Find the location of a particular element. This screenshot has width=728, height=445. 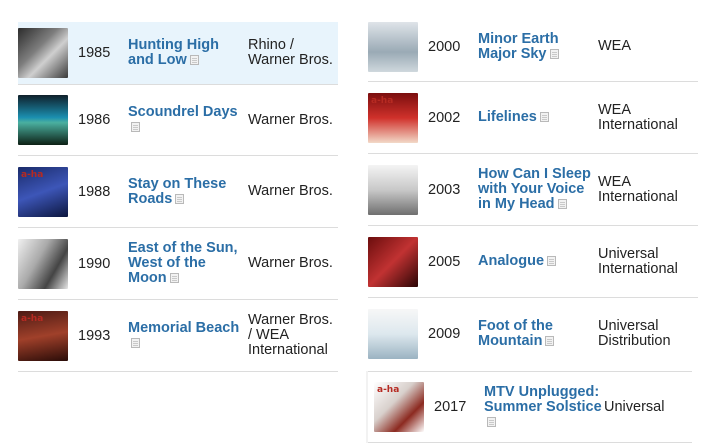

album-title-link: Memorial Beach is located at coordinates (188, 335).